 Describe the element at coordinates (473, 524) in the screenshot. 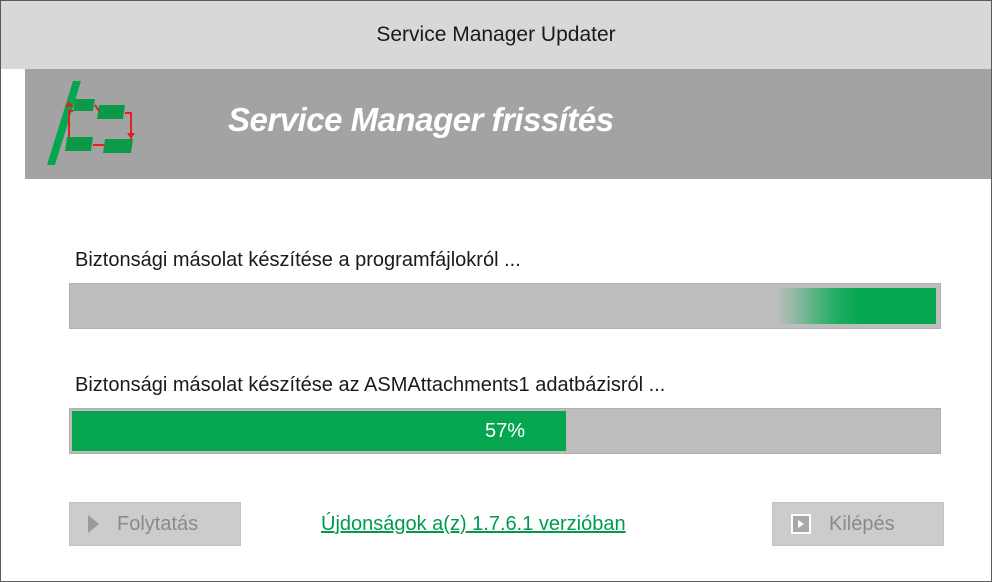

I see `whats-new-link: Újdonságok a(z) 1.7.6.1 verzióban` at that location.